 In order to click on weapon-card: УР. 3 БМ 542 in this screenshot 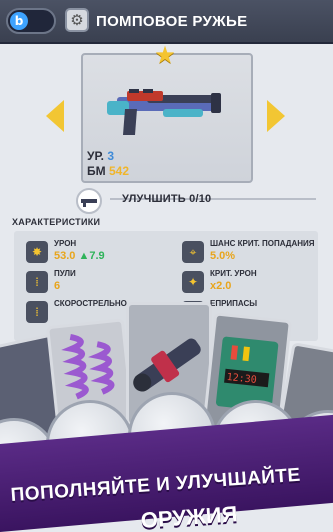, I will do `click(167, 118)`.